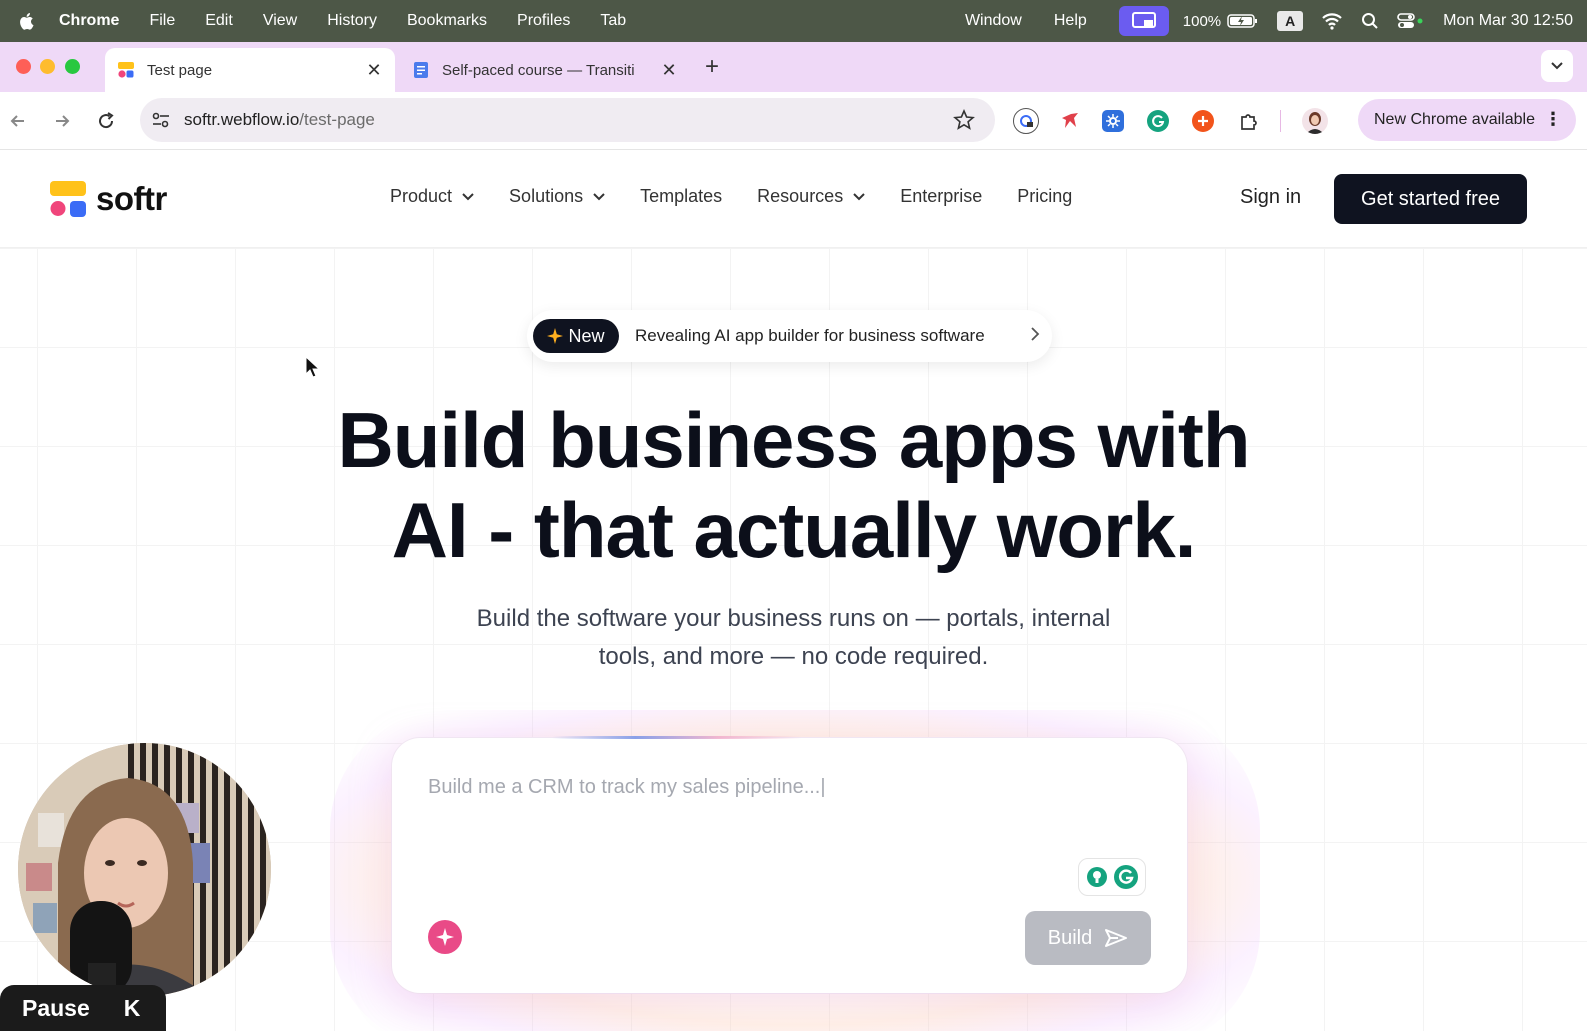 This screenshot has width=1587, height=1031. I want to click on minimize-window-button, so click(47, 66).